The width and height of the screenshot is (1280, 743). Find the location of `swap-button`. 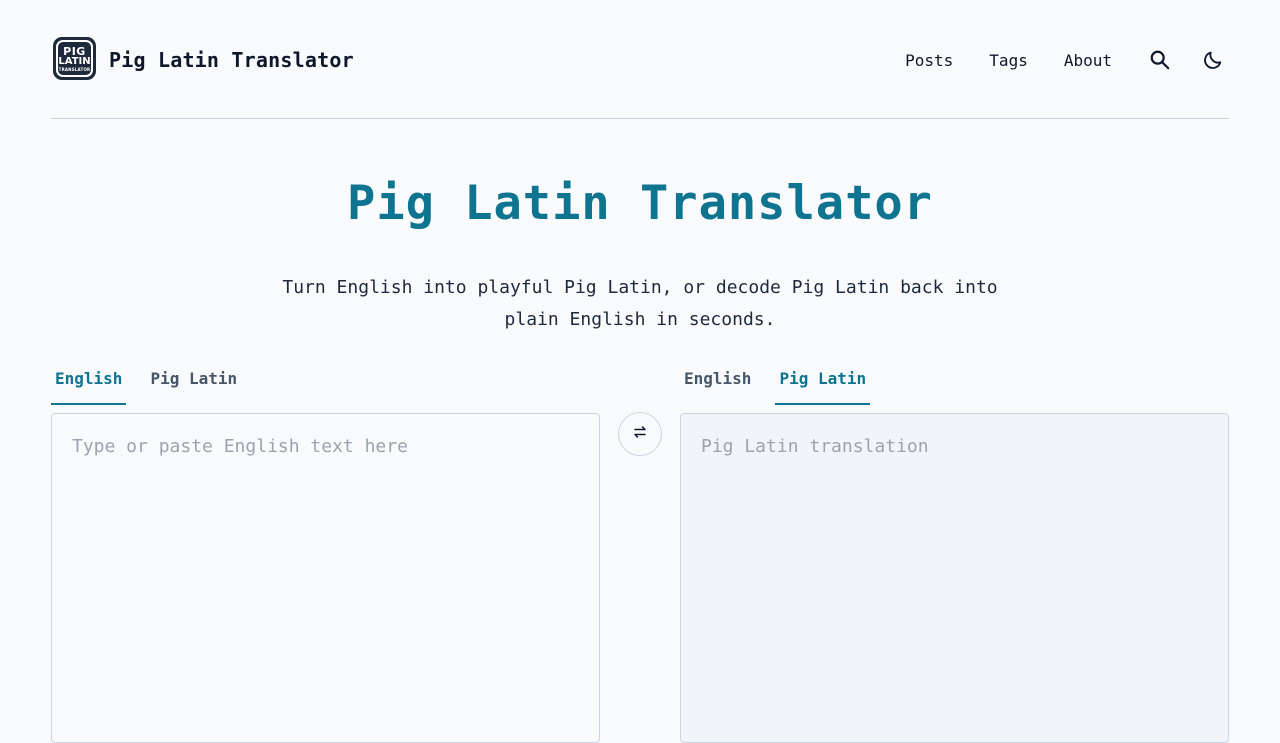

swap-button is located at coordinates (640, 434).